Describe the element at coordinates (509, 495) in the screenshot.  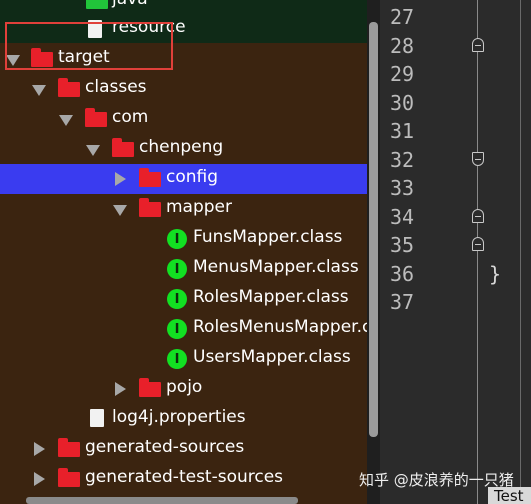
I see `tab-test: Test` at that location.